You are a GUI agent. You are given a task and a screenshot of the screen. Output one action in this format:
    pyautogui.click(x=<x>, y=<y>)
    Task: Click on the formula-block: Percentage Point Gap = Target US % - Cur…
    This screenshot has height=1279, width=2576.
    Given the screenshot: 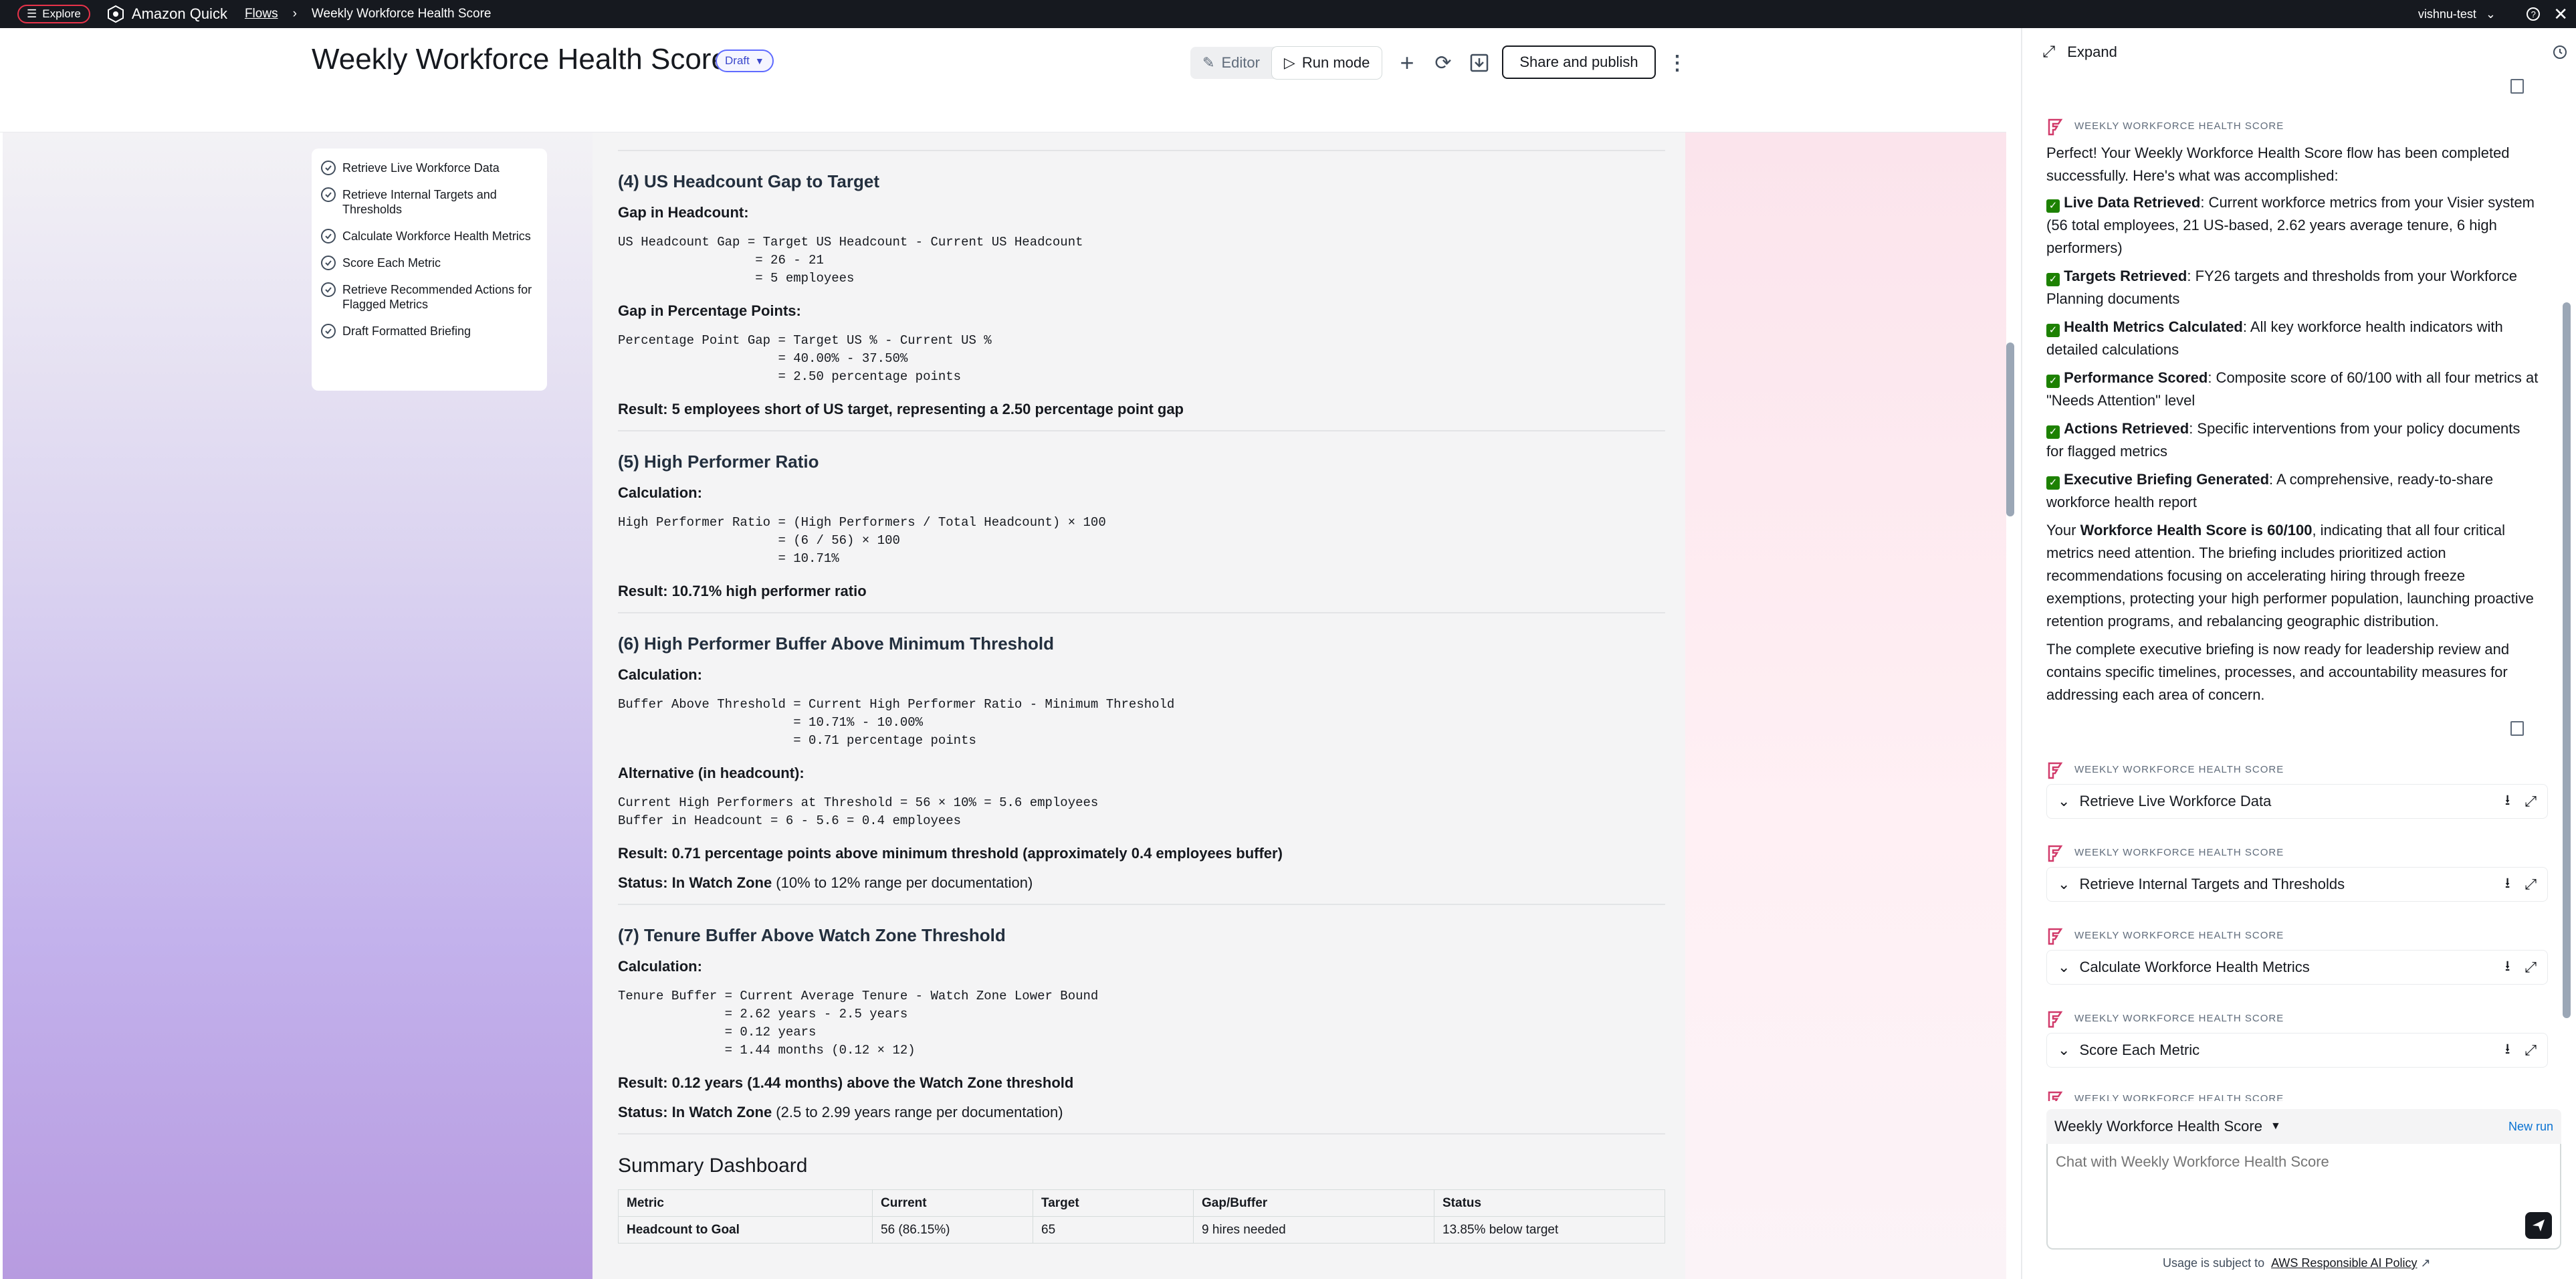 What is the action you would take?
    pyautogui.click(x=805, y=358)
    